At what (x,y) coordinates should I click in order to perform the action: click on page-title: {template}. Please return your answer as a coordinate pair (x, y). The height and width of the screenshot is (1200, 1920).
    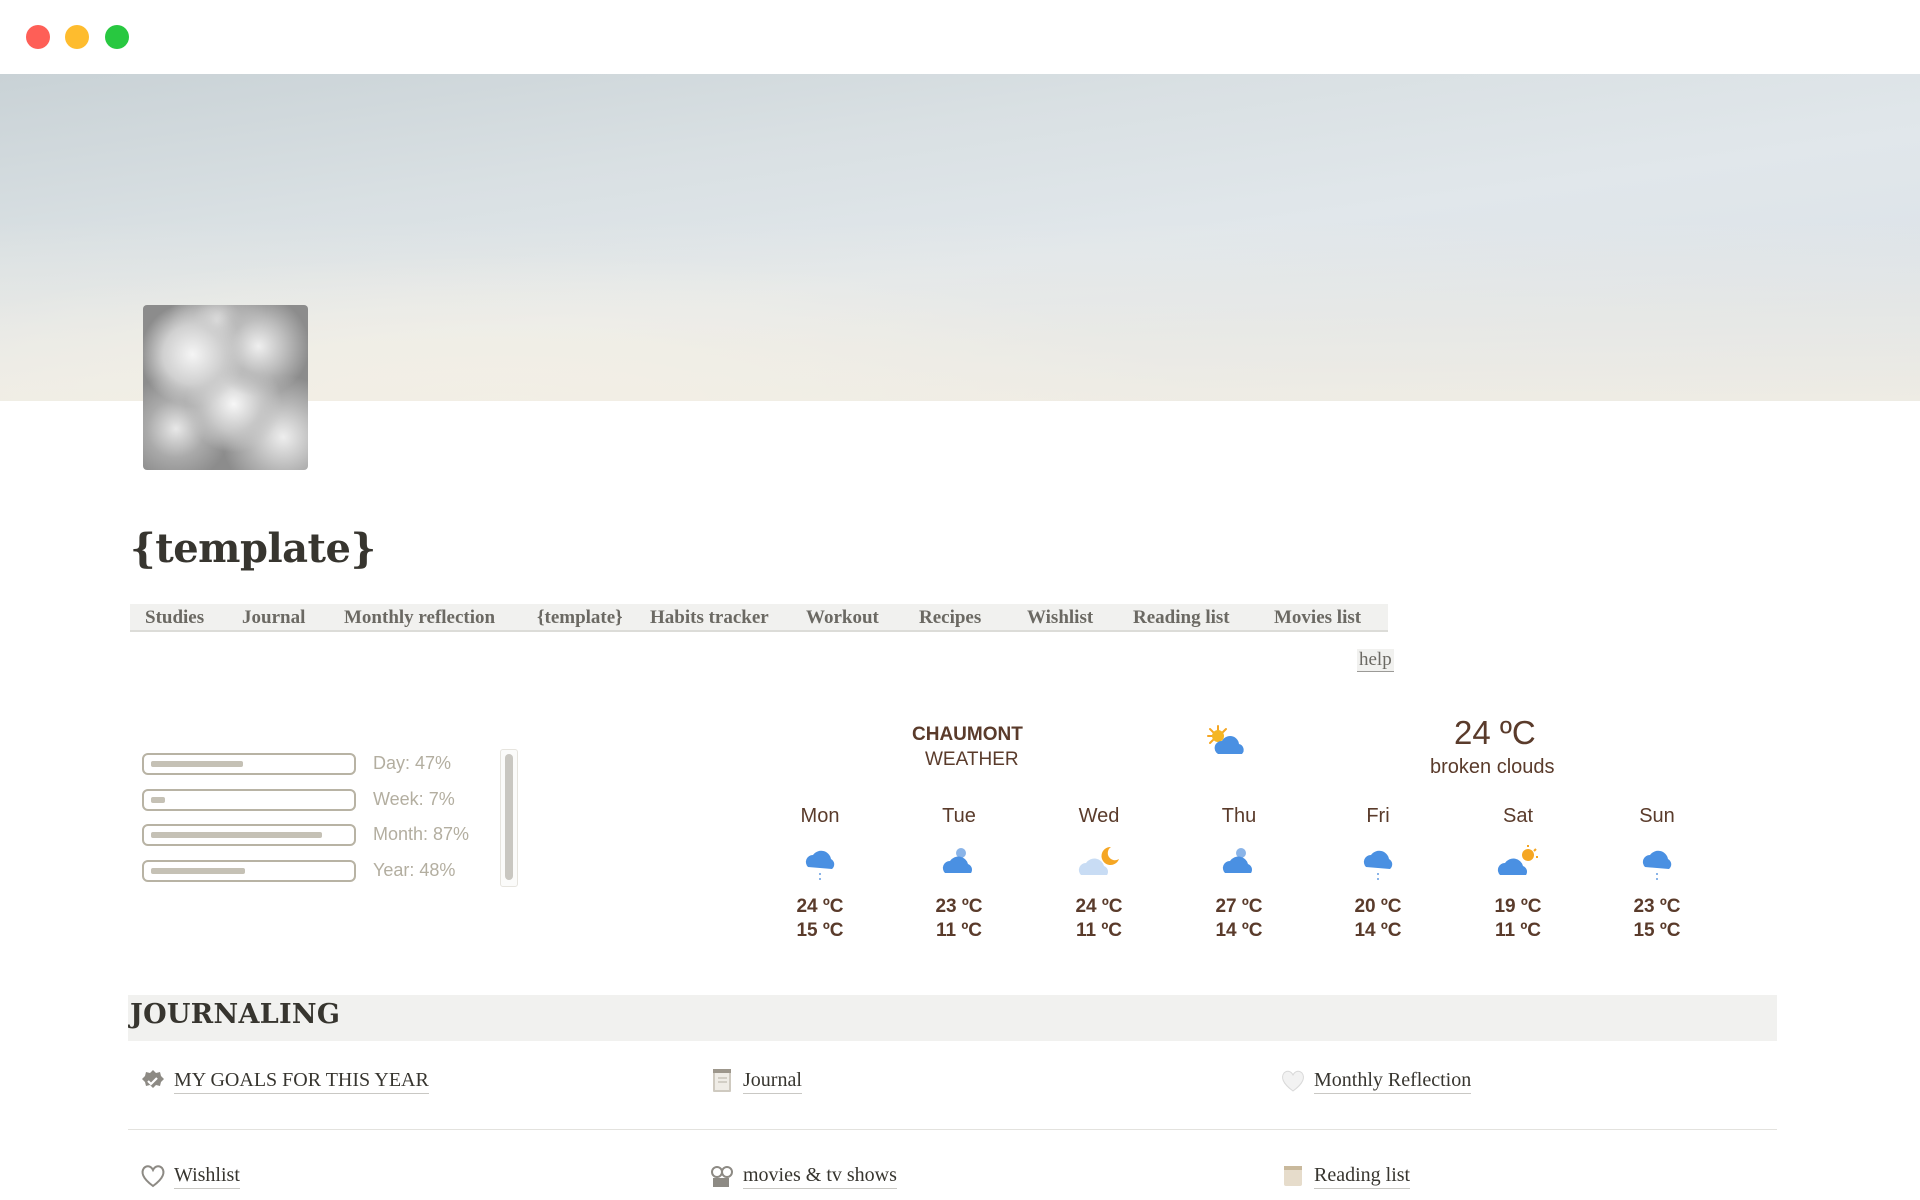
    Looking at the image, I should click on (253, 548).